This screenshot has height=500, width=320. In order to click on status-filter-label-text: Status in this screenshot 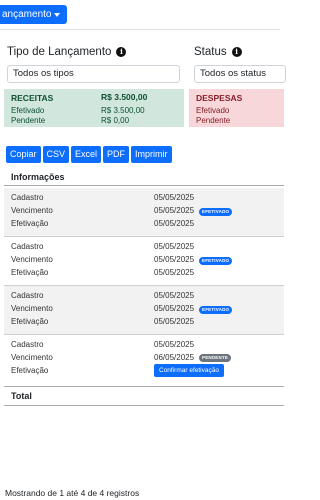, I will do `click(210, 52)`.